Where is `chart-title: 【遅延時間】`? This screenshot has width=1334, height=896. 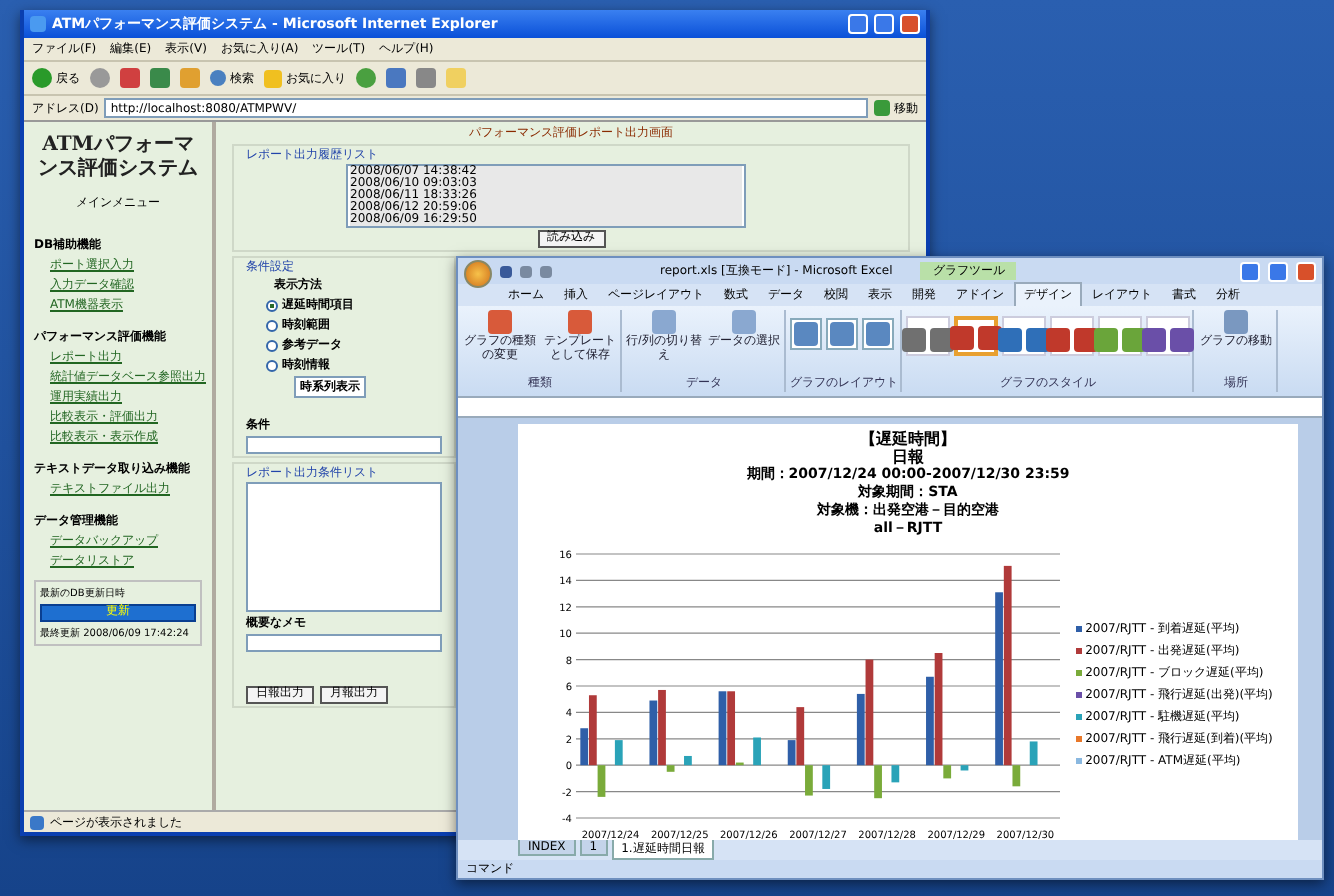
chart-title: 【遅延時間】 is located at coordinates (908, 439).